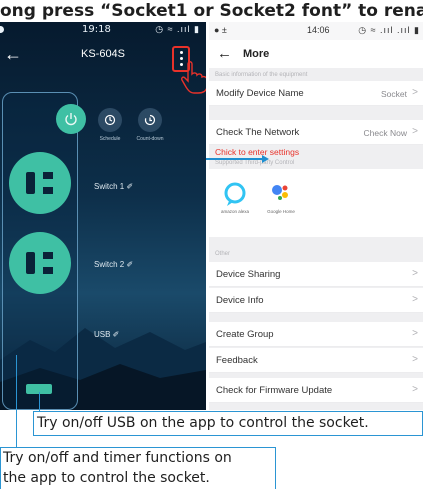 The width and height of the screenshot is (423, 489). Describe the element at coordinates (235, 211) in the screenshot. I see `alexa-label: amazon alexa` at that location.